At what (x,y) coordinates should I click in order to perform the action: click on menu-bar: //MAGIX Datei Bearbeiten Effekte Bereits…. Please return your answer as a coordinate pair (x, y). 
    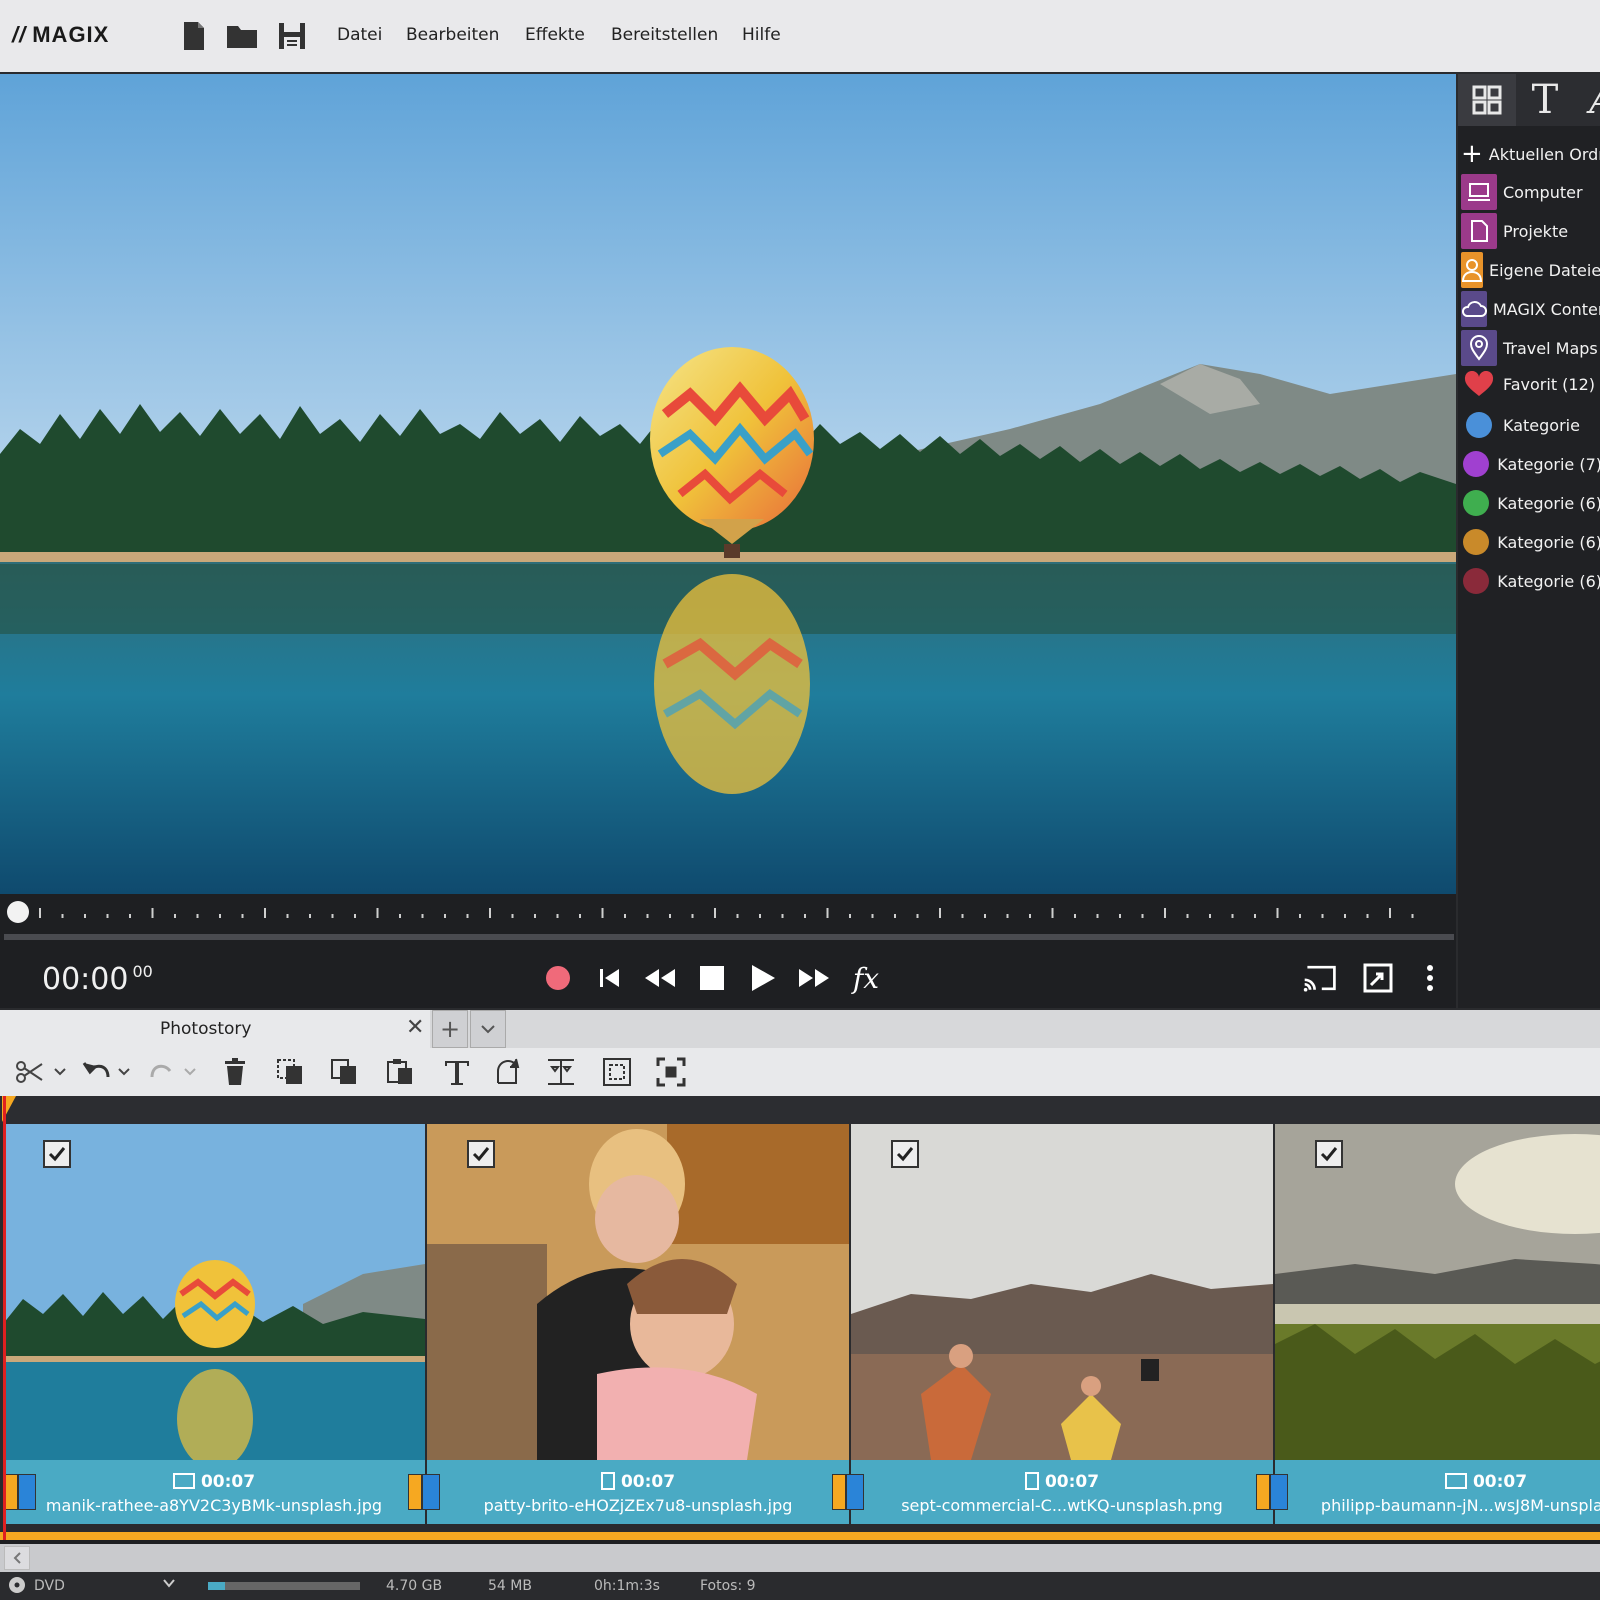
    Looking at the image, I should click on (800, 37).